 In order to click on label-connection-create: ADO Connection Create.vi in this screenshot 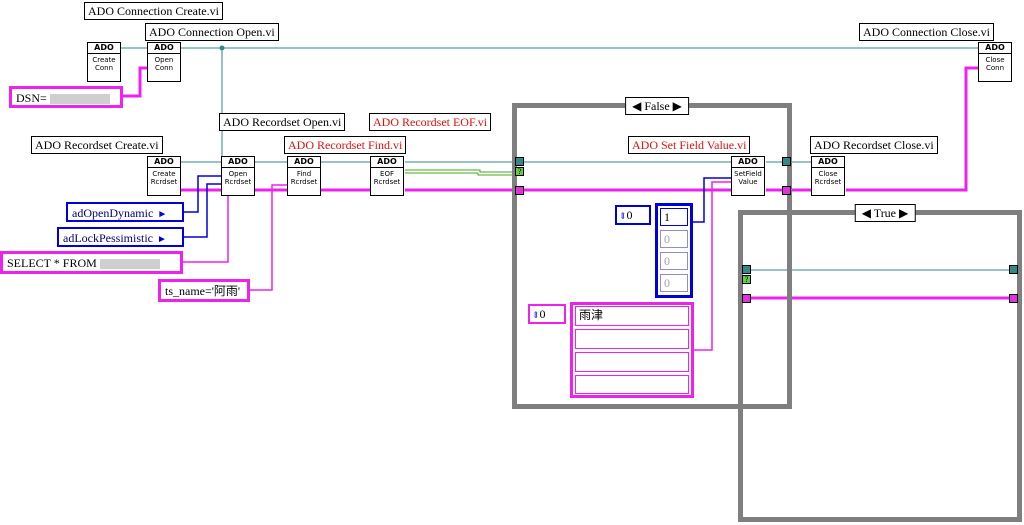, I will do `click(153, 11)`.